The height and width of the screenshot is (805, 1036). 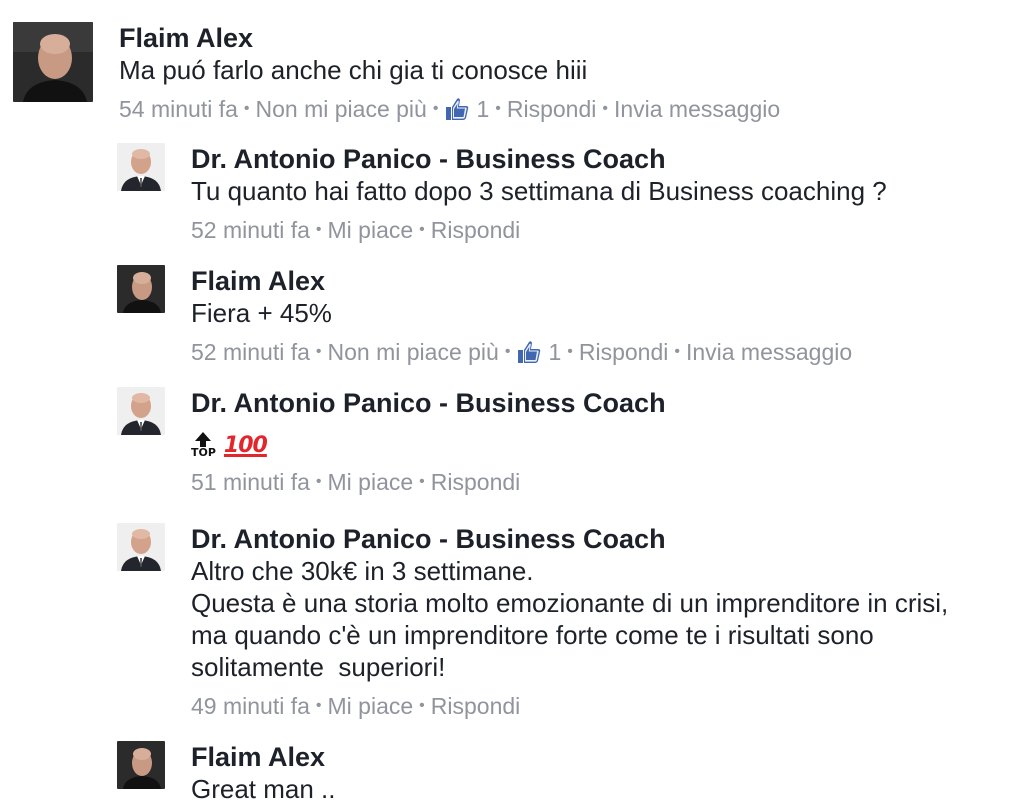 I want to click on hundred-points-emoji: 100, so click(x=245, y=445).